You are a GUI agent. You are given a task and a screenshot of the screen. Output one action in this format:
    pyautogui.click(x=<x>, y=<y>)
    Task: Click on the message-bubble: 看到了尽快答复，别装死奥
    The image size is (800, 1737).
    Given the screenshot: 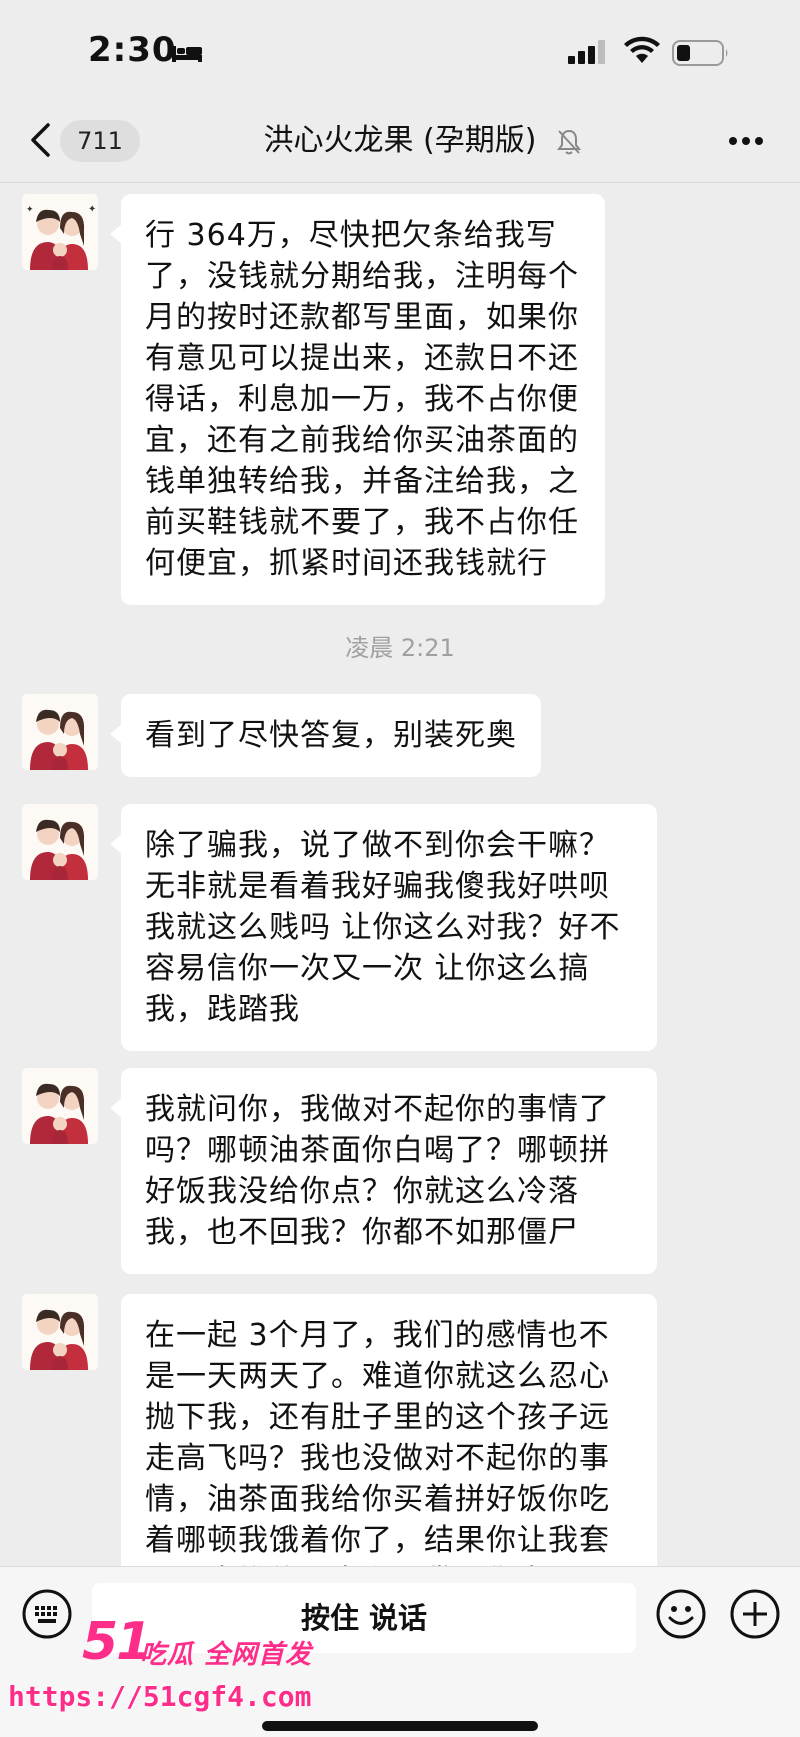 What is the action you would take?
    pyautogui.click(x=325, y=735)
    